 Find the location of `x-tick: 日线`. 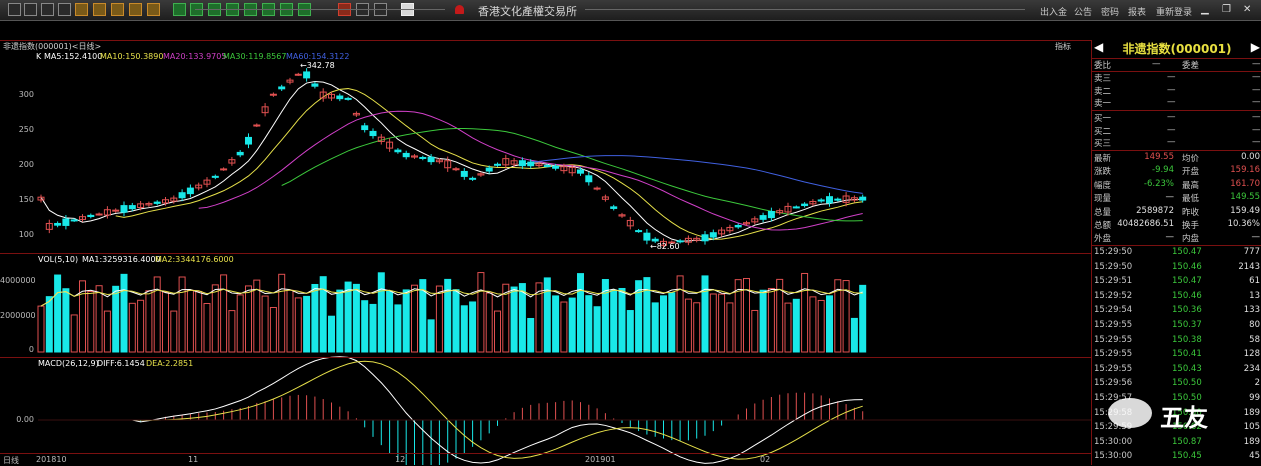

x-tick: 日线 is located at coordinates (11, 460).